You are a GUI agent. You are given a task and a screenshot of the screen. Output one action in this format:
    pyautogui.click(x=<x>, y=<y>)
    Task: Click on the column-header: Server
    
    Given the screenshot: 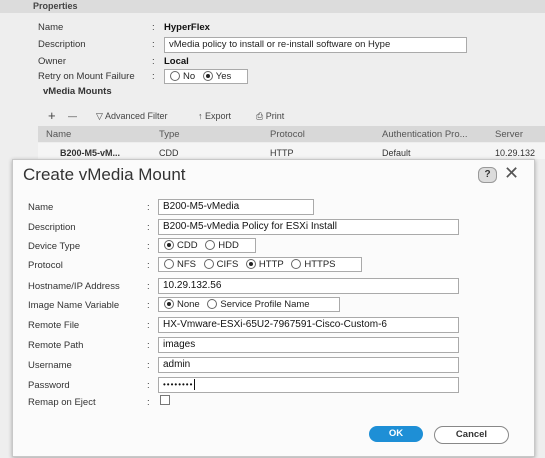 What is the action you would take?
    pyautogui.click(x=509, y=134)
    